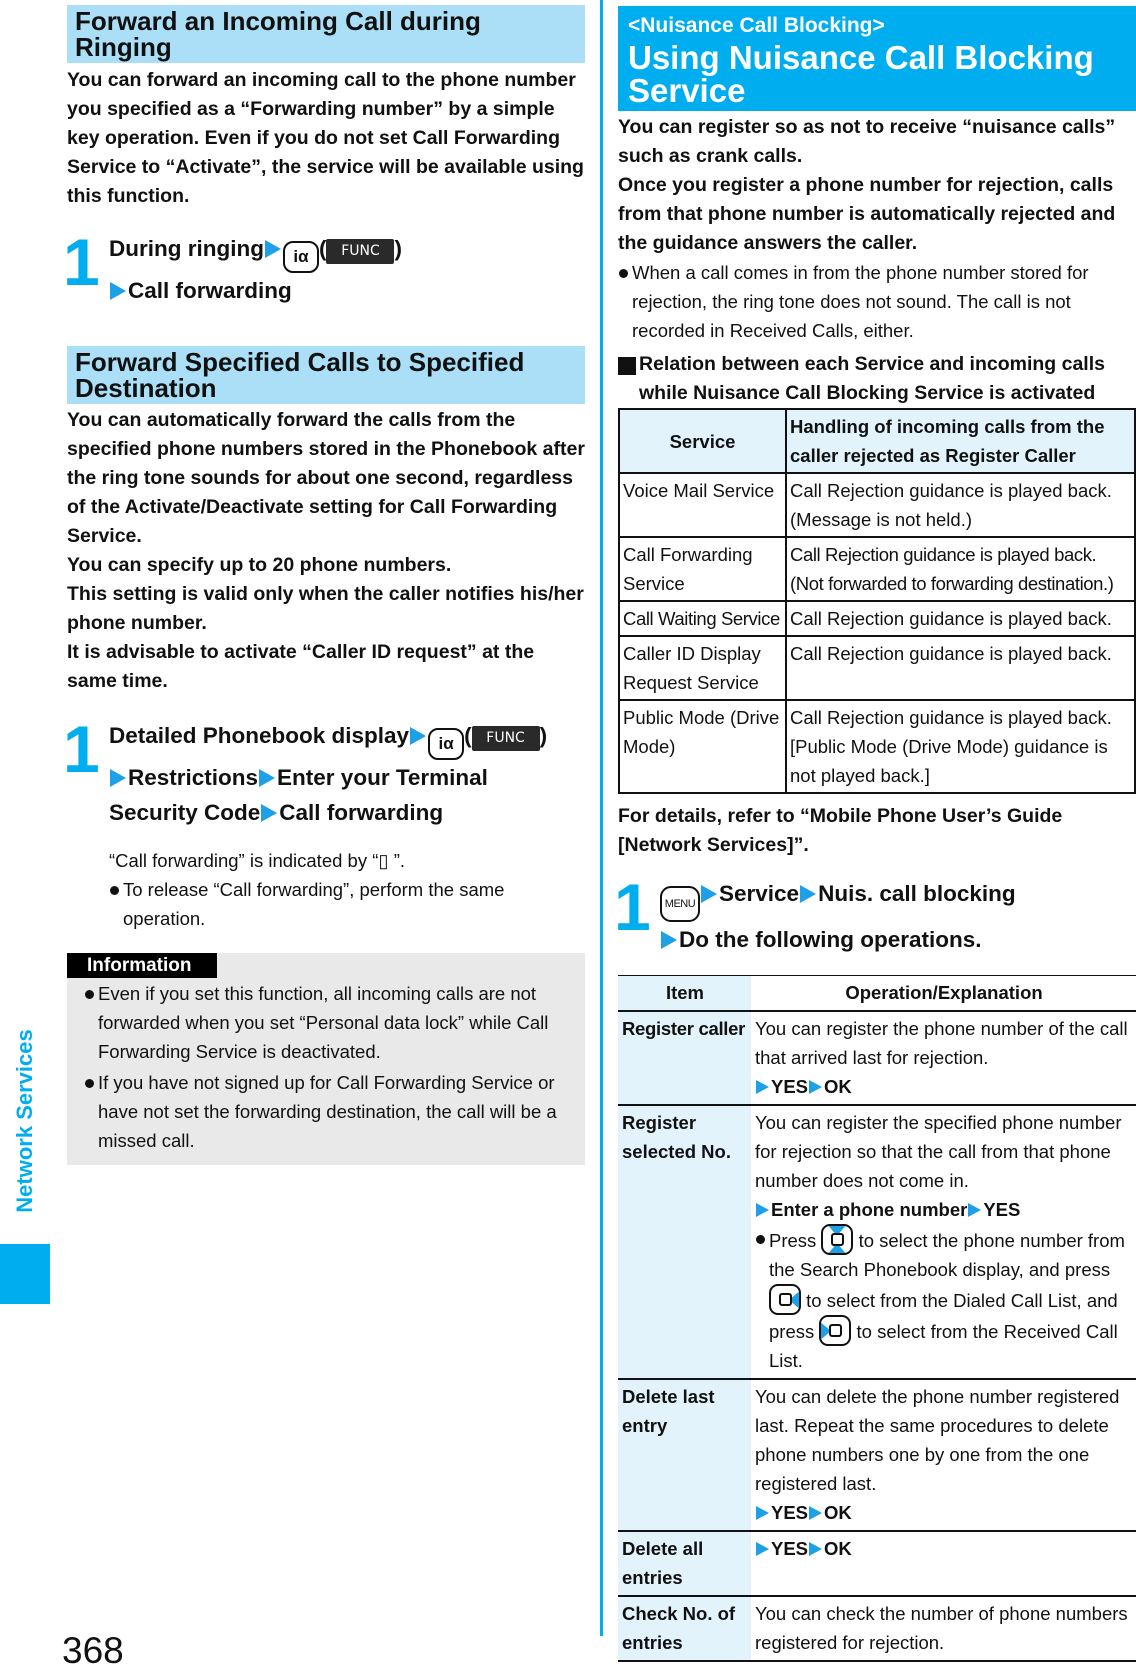 This screenshot has height=1672, width=1136. I want to click on side-tab-label: Network Services, so click(25, 1121).